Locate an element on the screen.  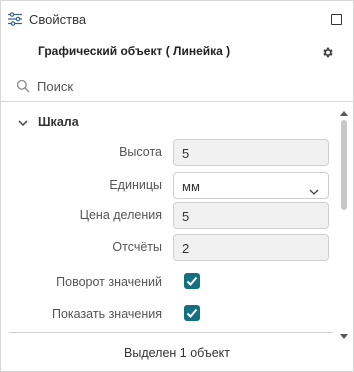
ticks-label: Отсчёты is located at coordinates (137, 247).